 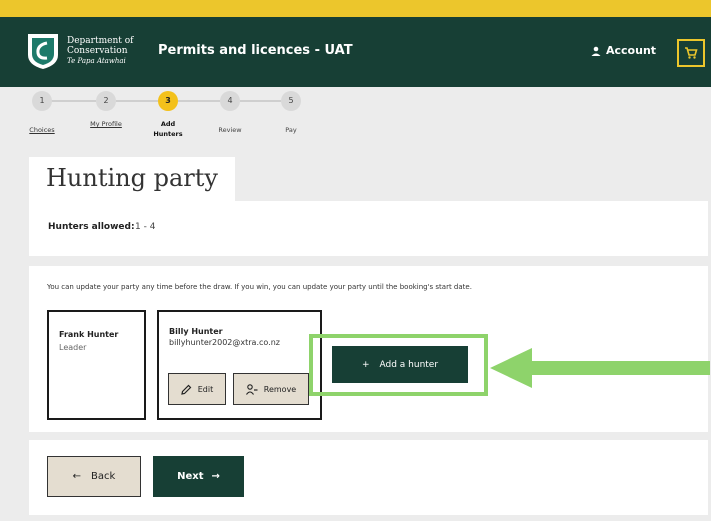 I want to click on step-2-circle: 2, so click(x=106, y=101).